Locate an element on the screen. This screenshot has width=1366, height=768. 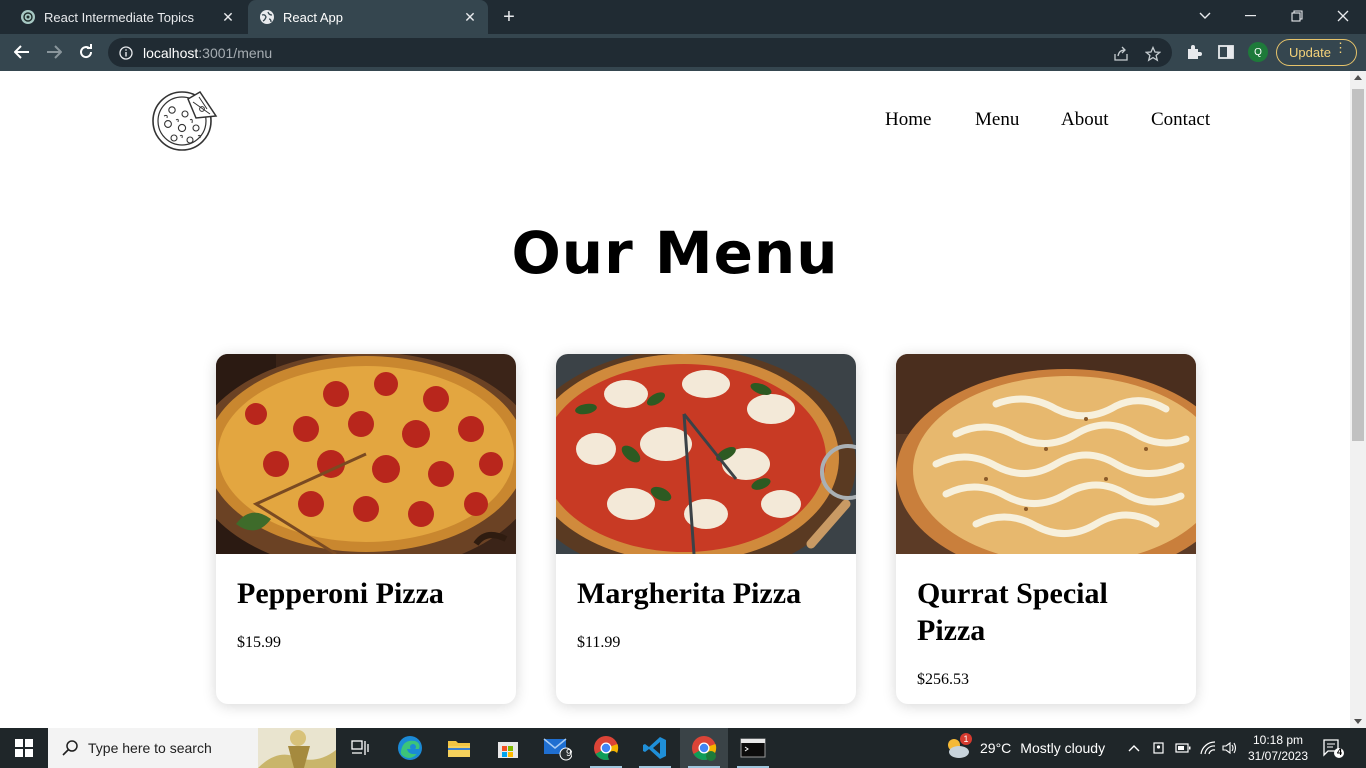
search-highlight-art-icon is located at coordinates (297, 748).